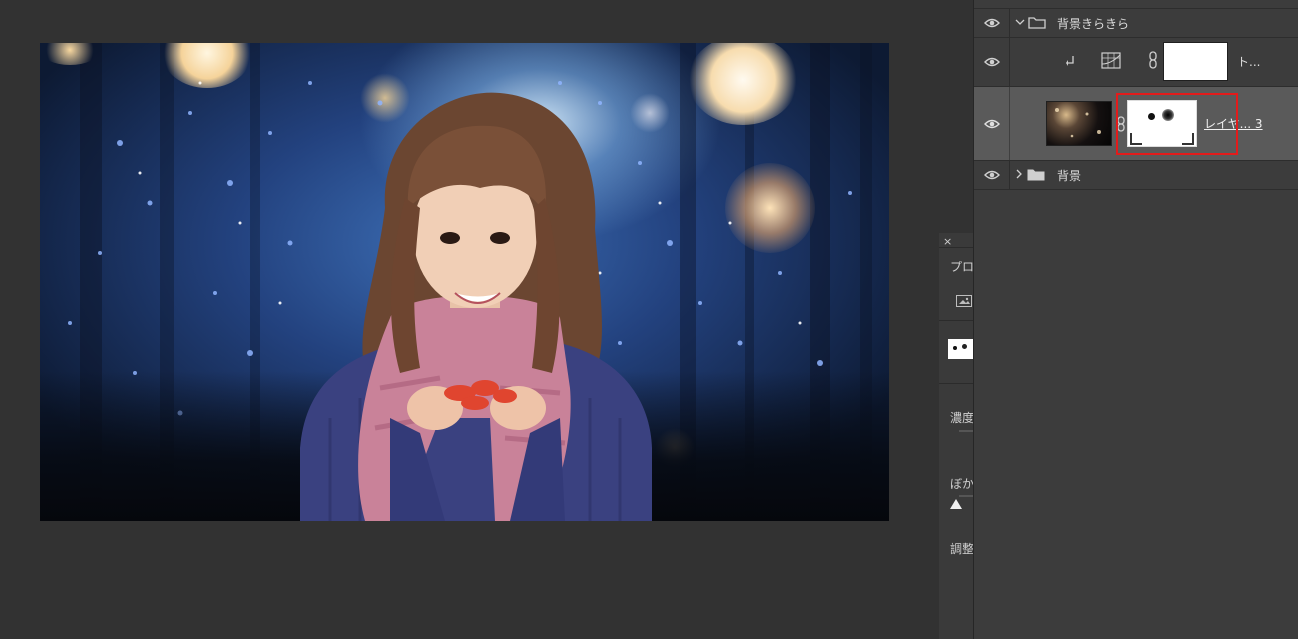 Image resolution: width=1298 pixels, height=639 pixels. Describe the element at coordinates (1177, 124) in the screenshot. I see `highlight-annotation-box` at that location.